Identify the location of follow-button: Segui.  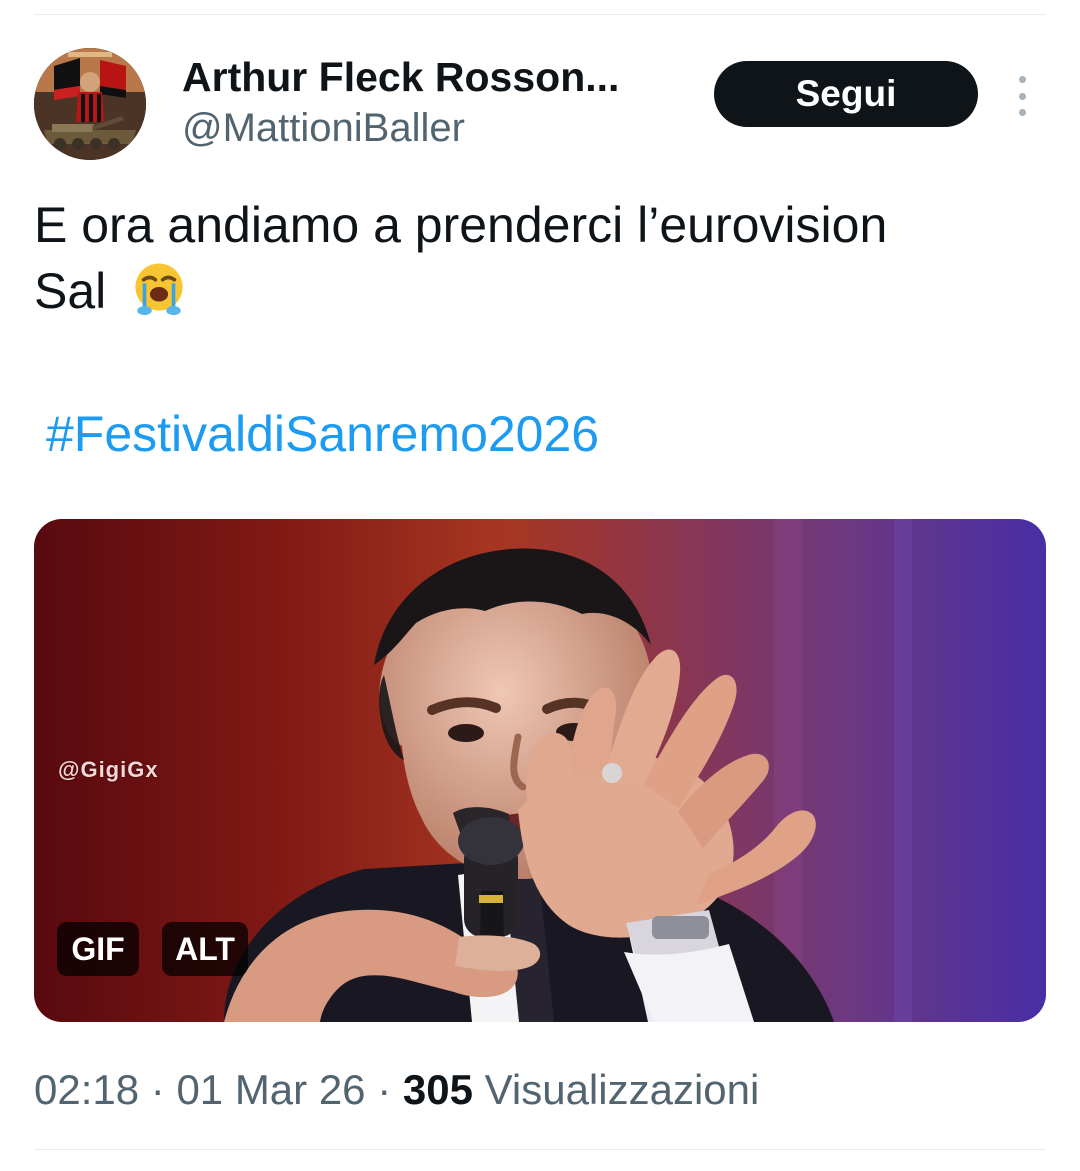
(846, 94).